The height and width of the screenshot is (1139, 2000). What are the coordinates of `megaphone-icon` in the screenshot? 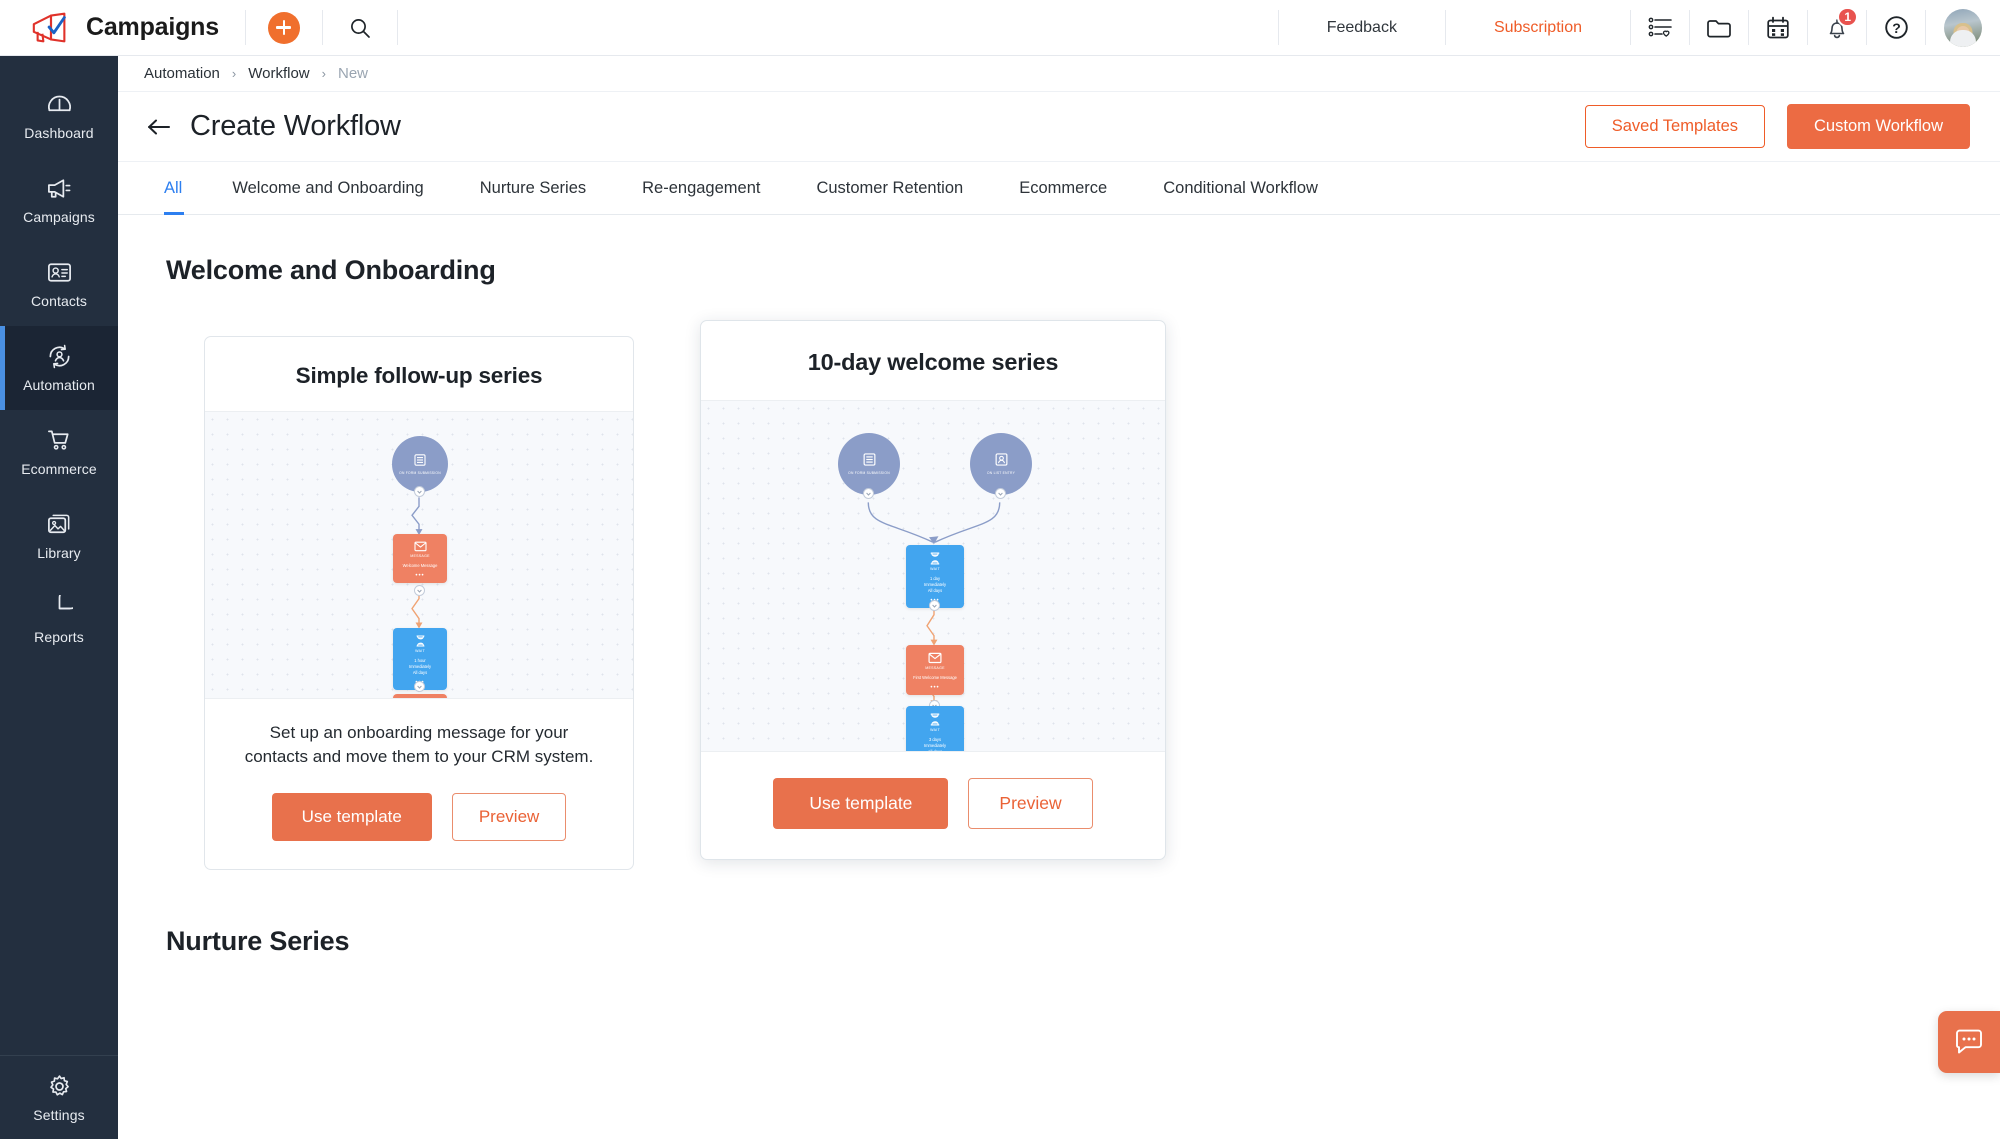 It's located at (58, 188).